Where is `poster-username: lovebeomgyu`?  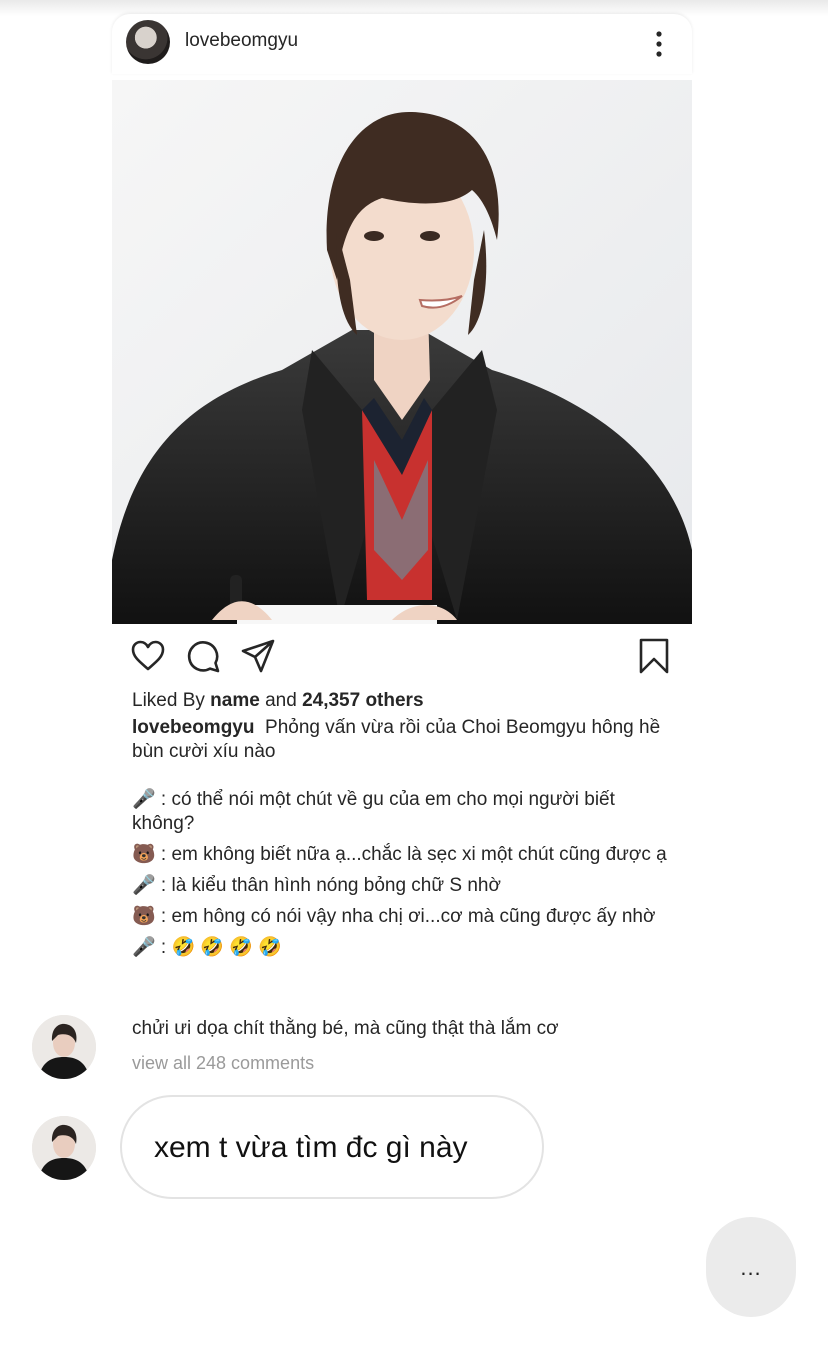
poster-username: lovebeomgyu is located at coordinates (241, 41).